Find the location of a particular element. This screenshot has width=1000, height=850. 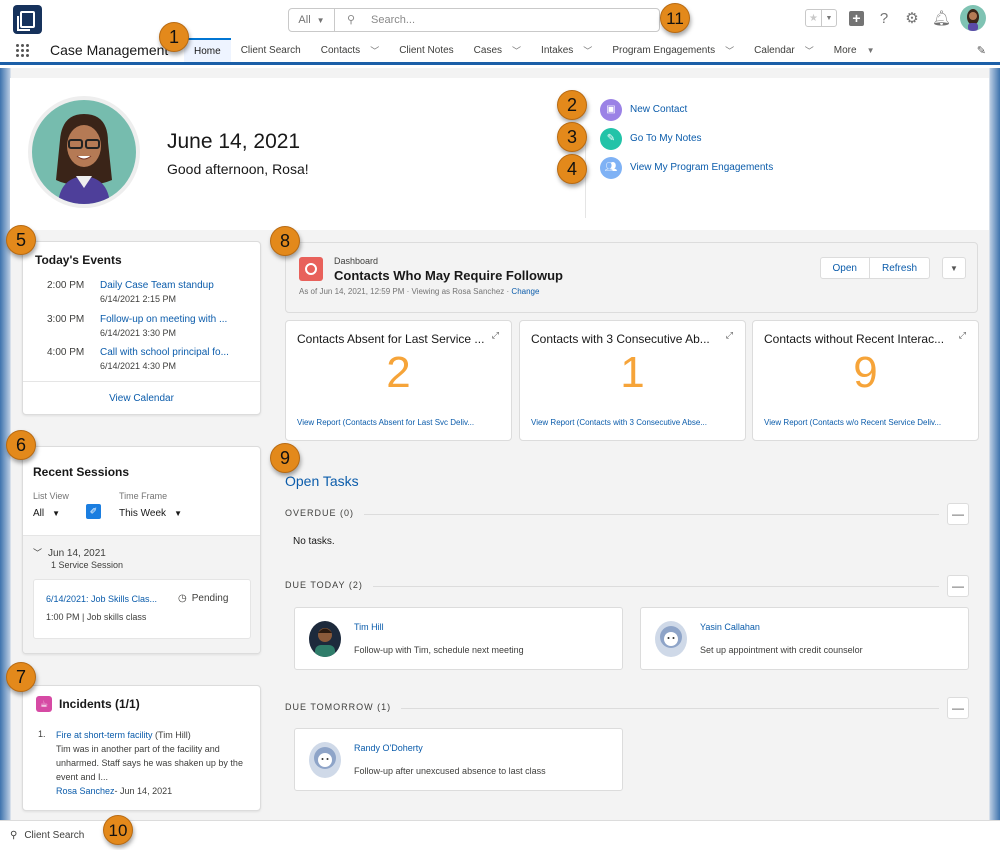

quick-link-label: Go To My Notes is located at coordinates (666, 138).